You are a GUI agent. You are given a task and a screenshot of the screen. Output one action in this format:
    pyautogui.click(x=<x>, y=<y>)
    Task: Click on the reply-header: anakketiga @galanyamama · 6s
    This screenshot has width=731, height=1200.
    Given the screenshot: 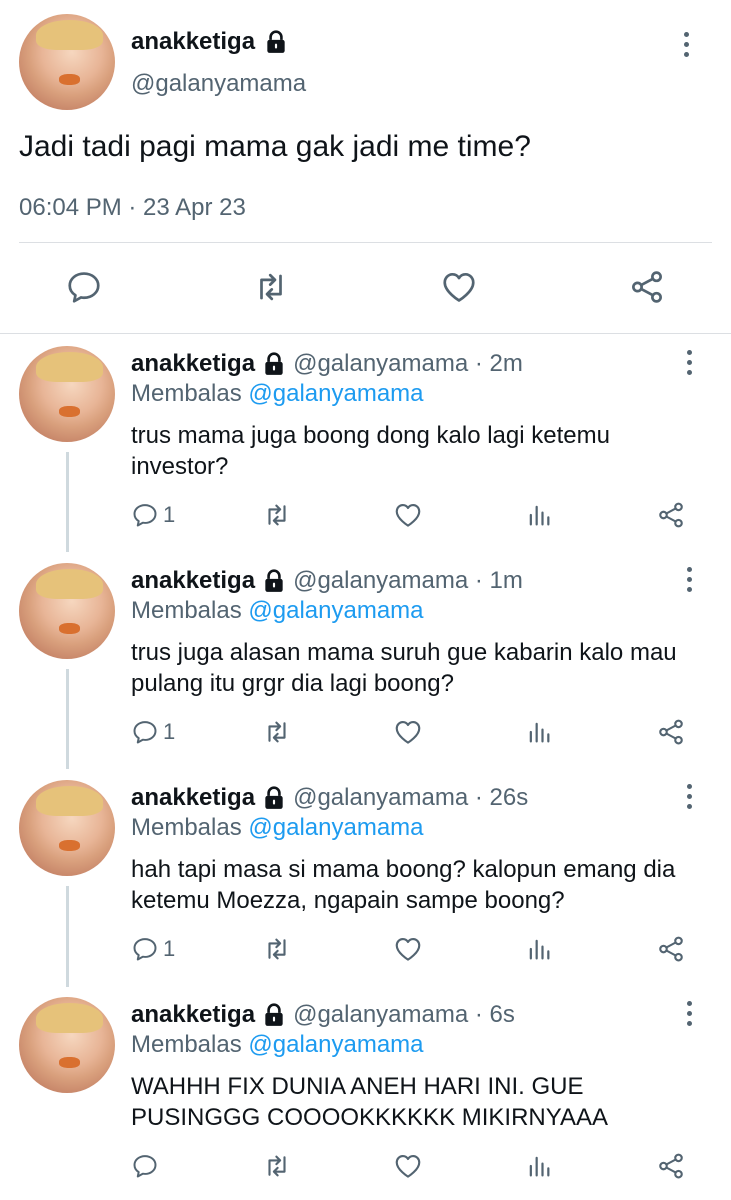 What is the action you would take?
    pyautogui.click(x=323, y=1015)
    